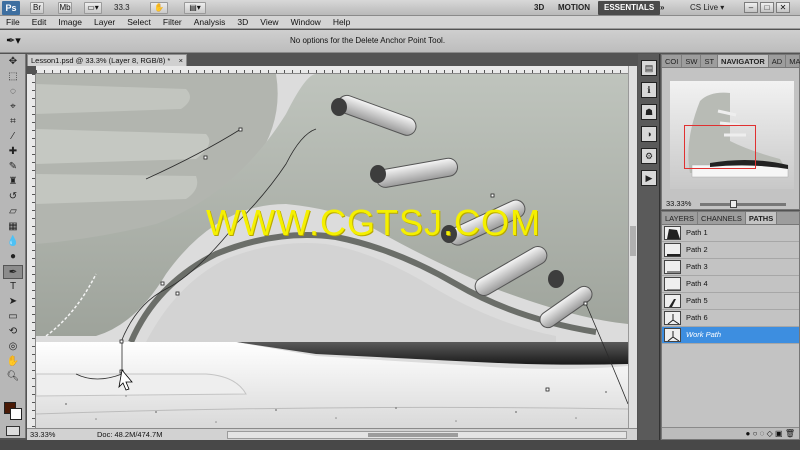 The height and width of the screenshot is (450, 800). Describe the element at coordinates (730, 335) in the screenshot. I see `path-item-selected: Work Path` at that location.